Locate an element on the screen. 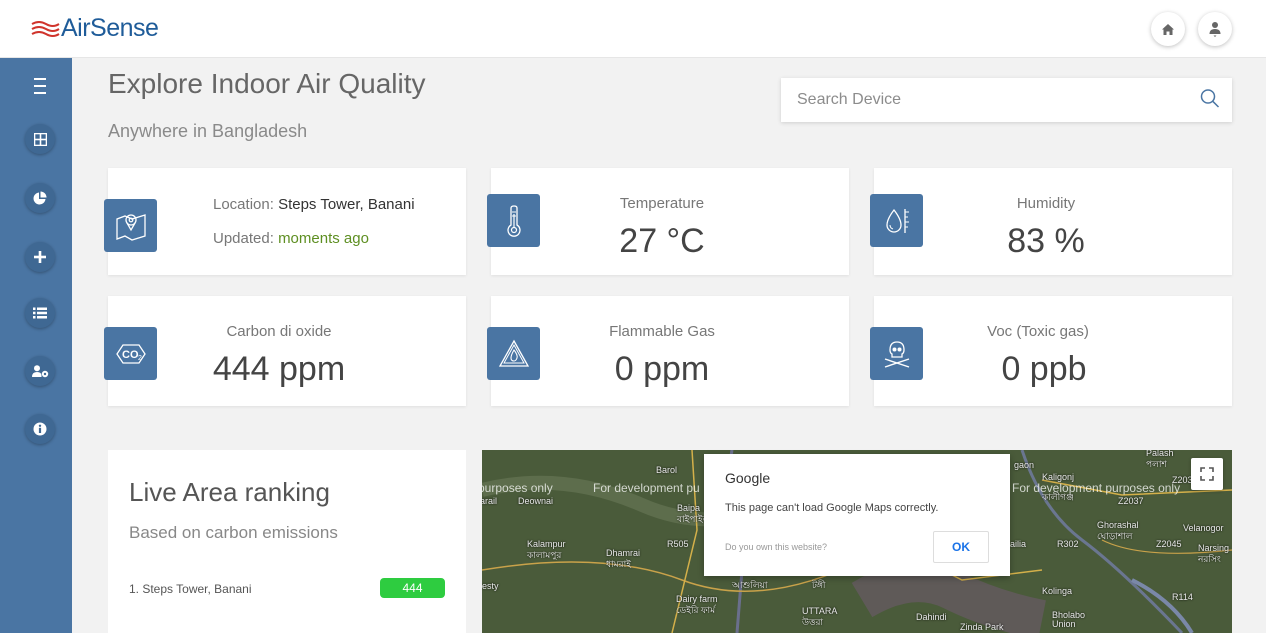 The height and width of the screenshot is (633, 1266). sidebar-item-add-device is located at coordinates (40, 257).